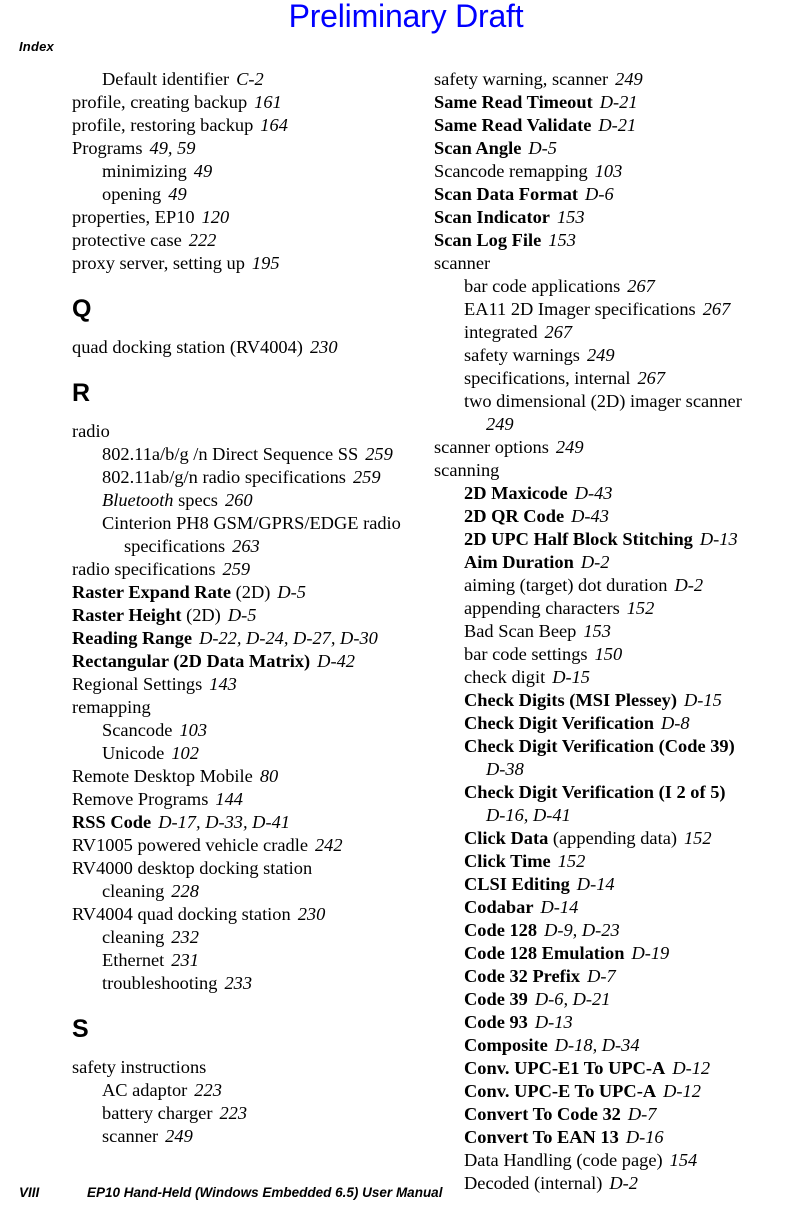  What do you see at coordinates (650, 953) in the screenshot?
I see `index-entry-pages: D-19` at bounding box center [650, 953].